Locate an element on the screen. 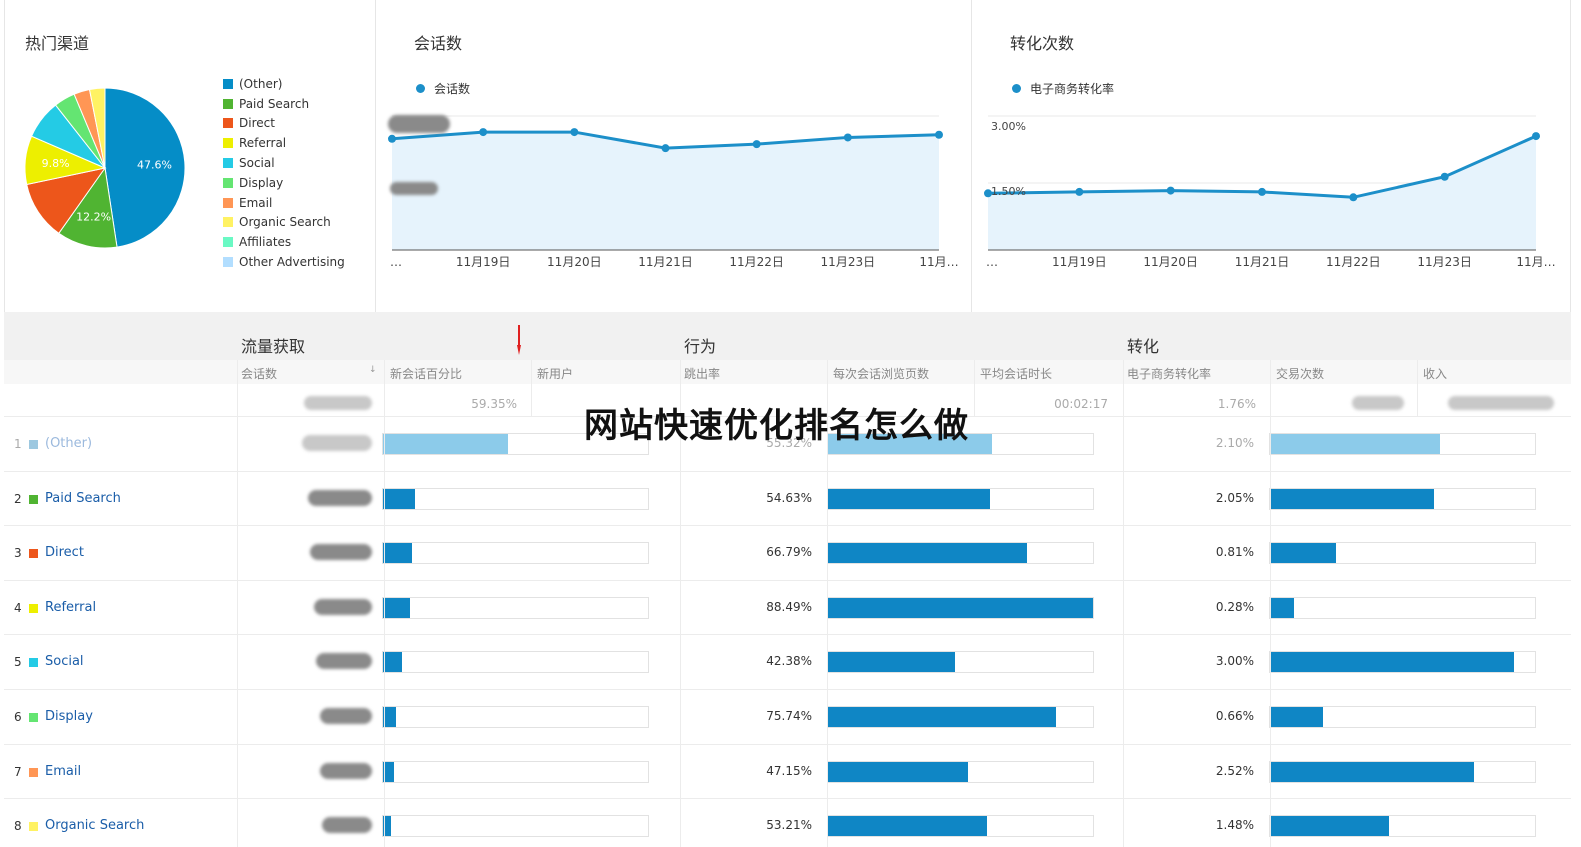  table-row: 2 Paid Search 54.63% 2.05% is located at coordinates (787, 498).